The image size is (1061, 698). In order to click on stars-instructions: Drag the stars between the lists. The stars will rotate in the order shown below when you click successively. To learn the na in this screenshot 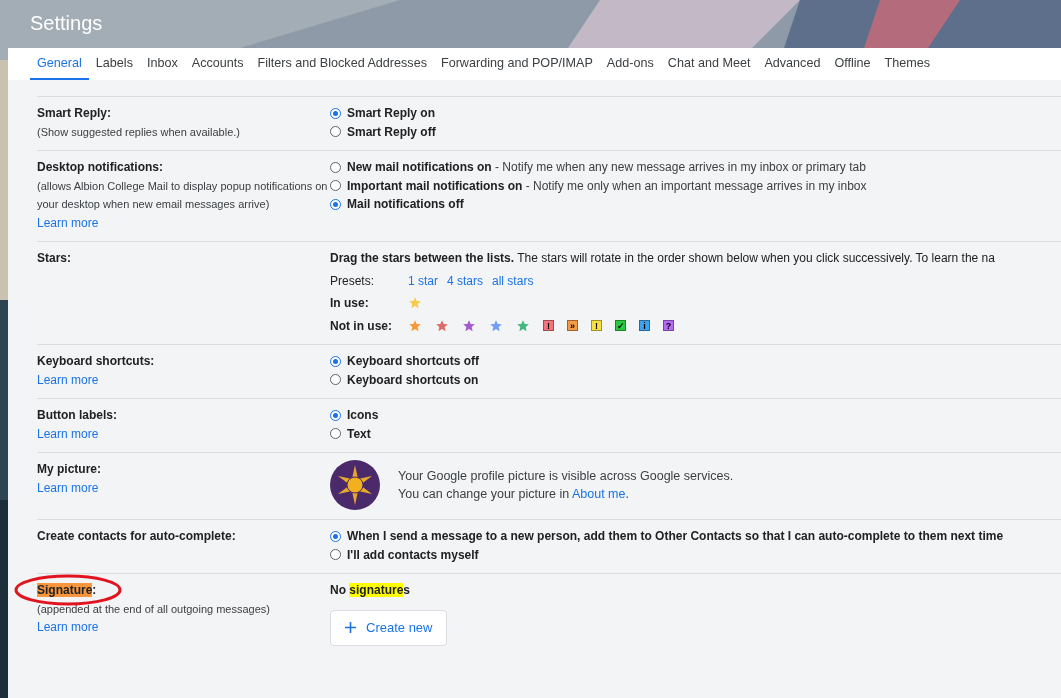, I will do `click(663, 258)`.